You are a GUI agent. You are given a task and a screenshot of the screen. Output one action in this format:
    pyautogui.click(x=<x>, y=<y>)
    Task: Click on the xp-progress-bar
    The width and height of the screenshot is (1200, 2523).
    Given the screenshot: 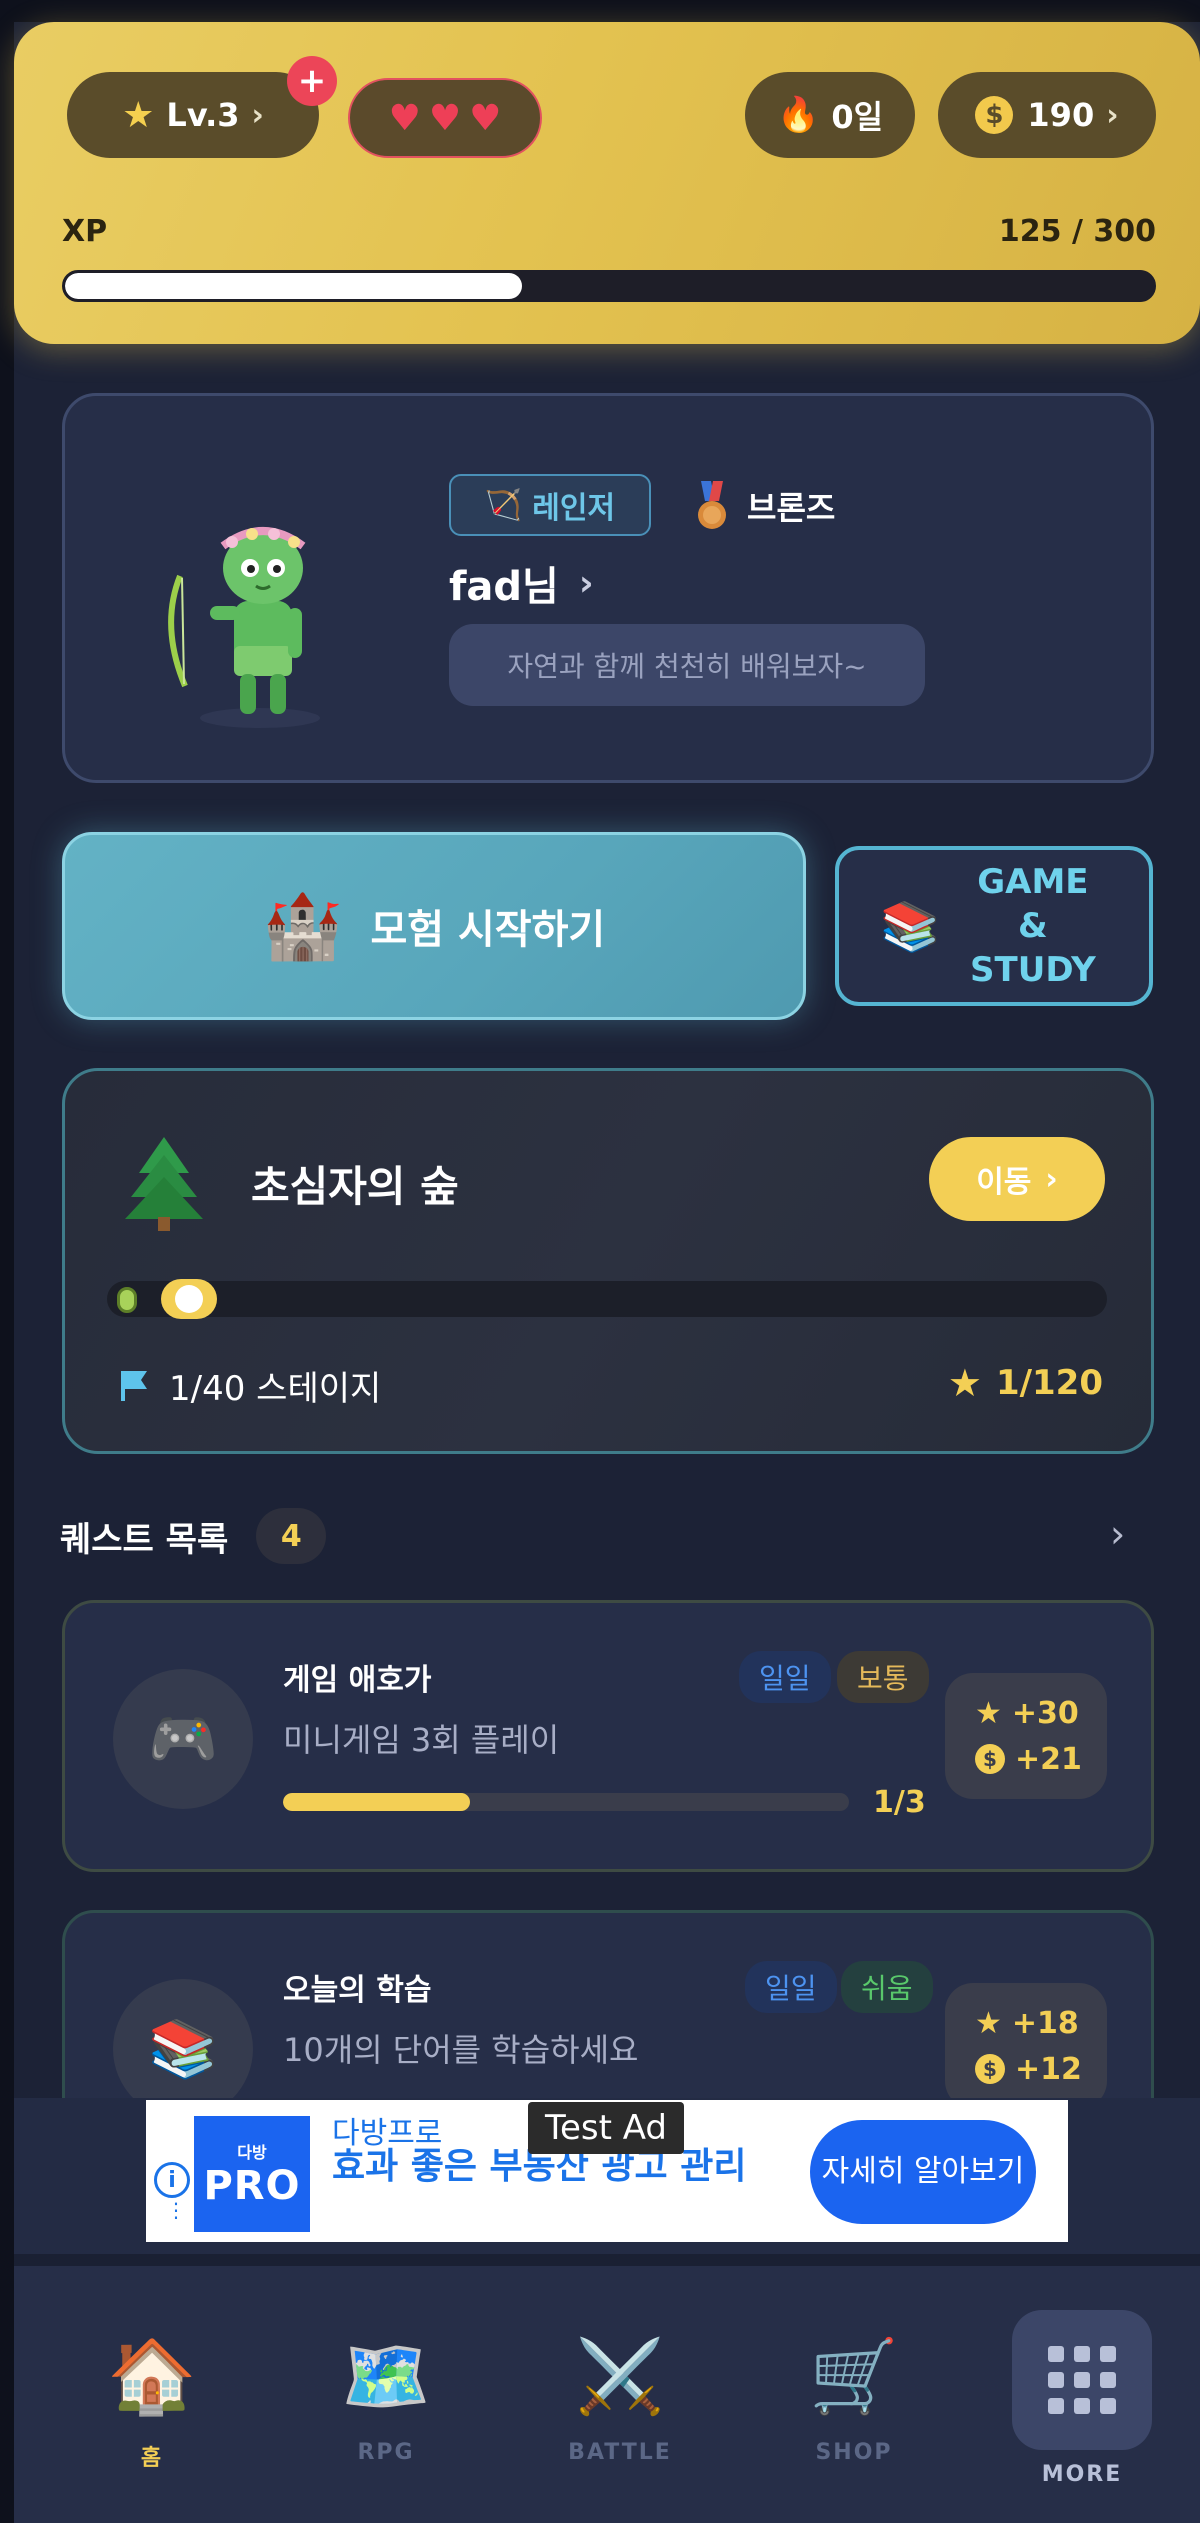 What is the action you would take?
    pyautogui.click(x=609, y=286)
    